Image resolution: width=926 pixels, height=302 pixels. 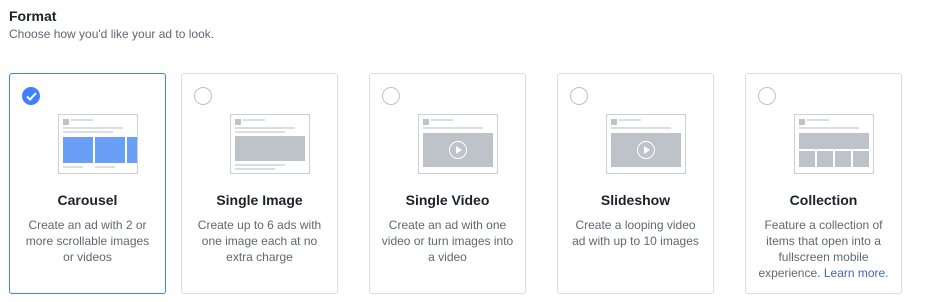 I want to click on slideshow-preview-thumbnail, so click(x=646, y=144).